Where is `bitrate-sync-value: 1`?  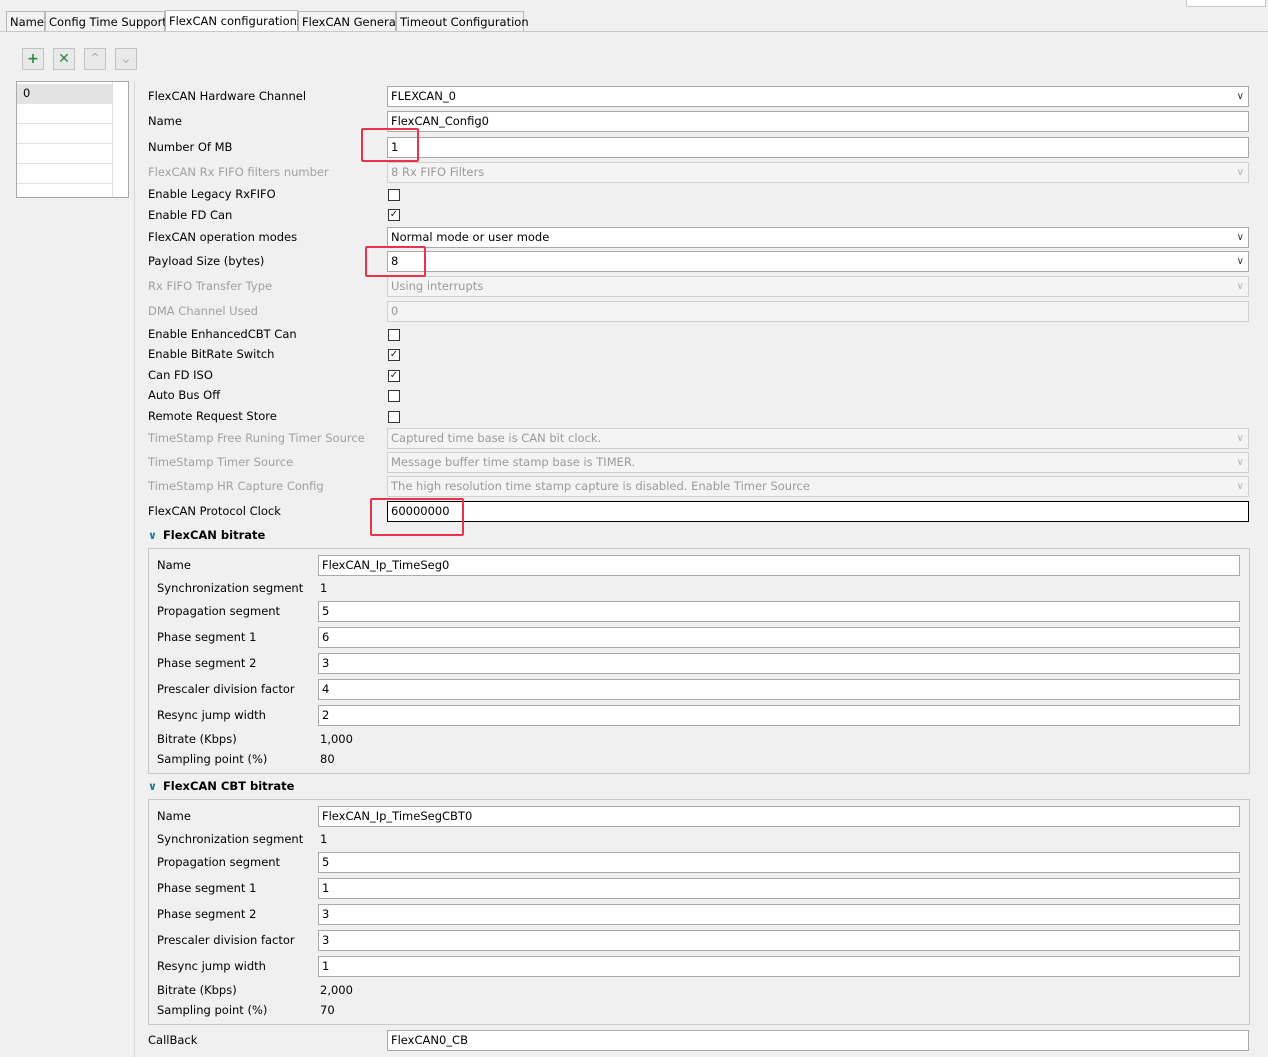
bitrate-sync-value: 1 is located at coordinates (324, 588).